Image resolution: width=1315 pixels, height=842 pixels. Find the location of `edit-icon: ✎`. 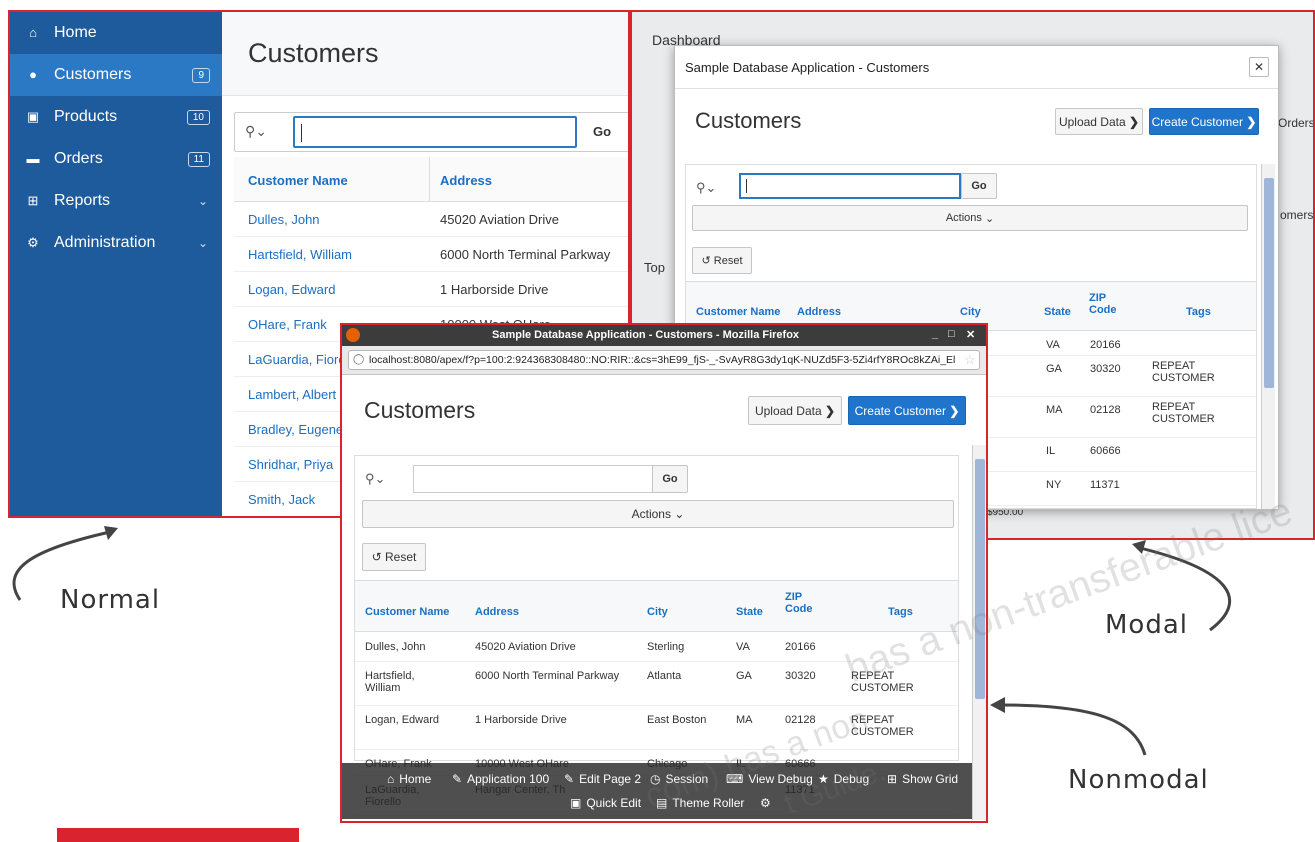

edit-icon: ✎ is located at coordinates (569, 779).